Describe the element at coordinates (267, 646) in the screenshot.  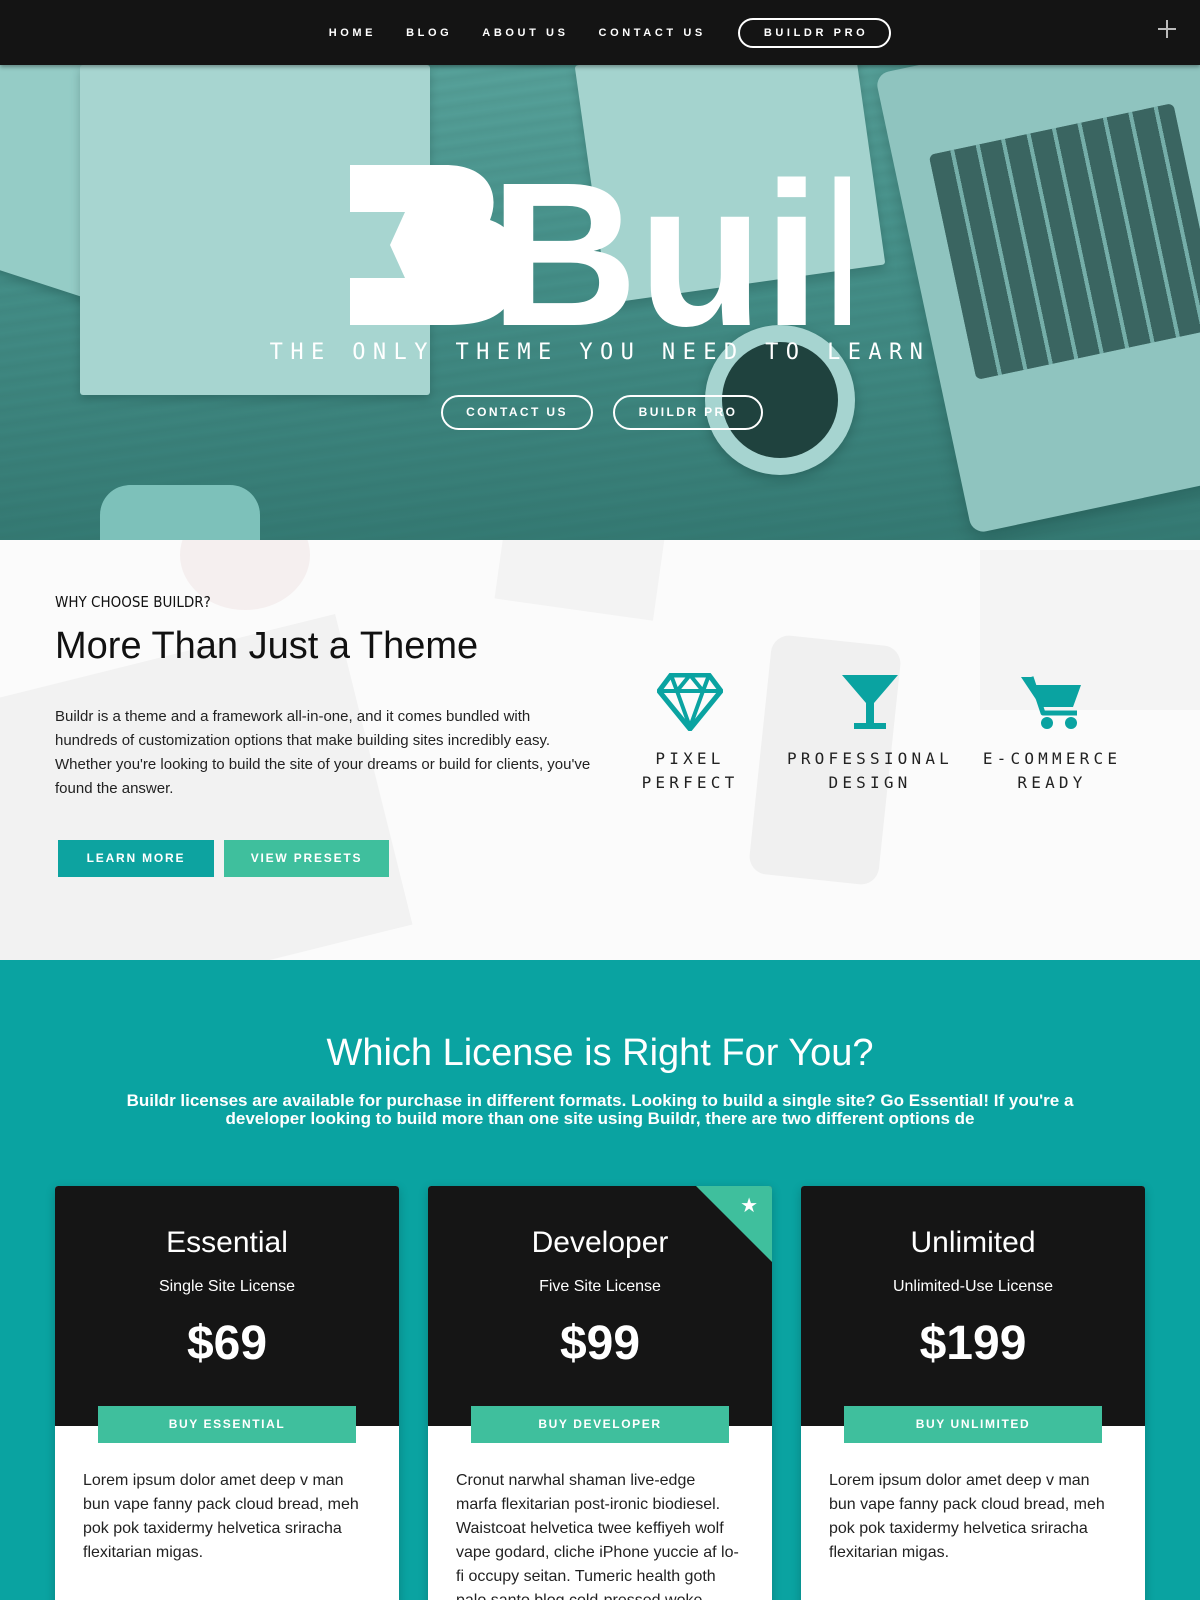
I see `why-title: More Than Just a Theme` at that location.